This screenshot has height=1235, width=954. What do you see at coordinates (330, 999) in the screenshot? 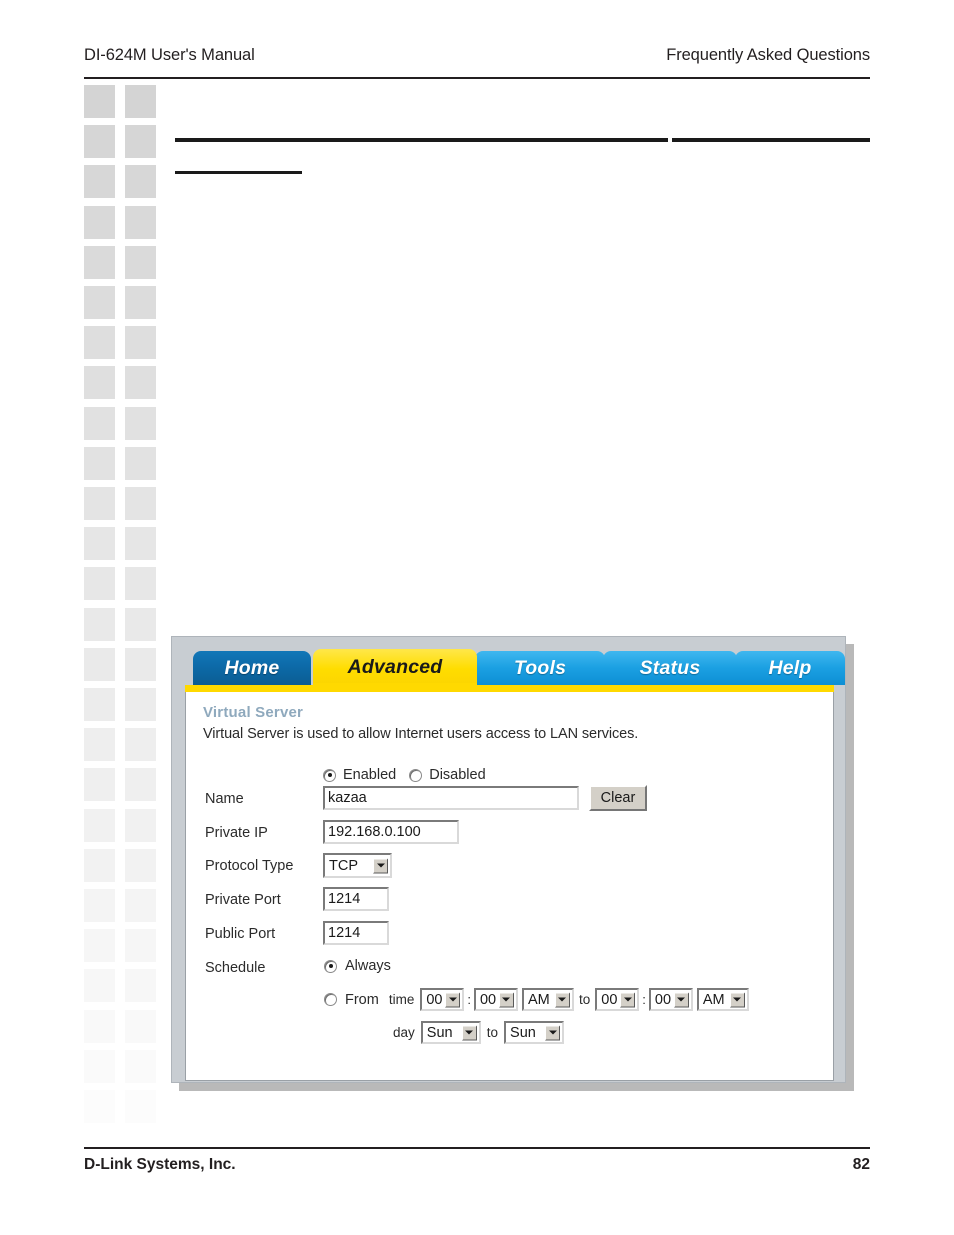
I see `radio-schedule-from` at bounding box center [330, 999].